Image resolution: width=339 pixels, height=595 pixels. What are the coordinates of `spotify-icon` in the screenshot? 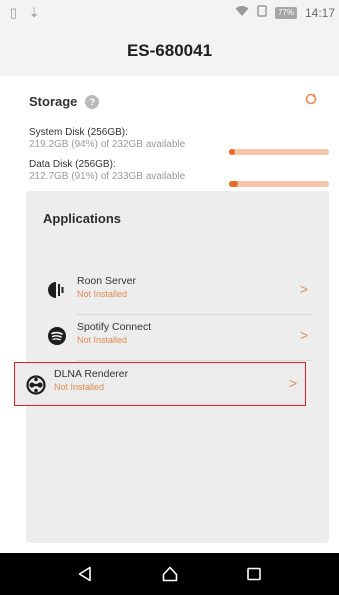 It's located at (57, 336).